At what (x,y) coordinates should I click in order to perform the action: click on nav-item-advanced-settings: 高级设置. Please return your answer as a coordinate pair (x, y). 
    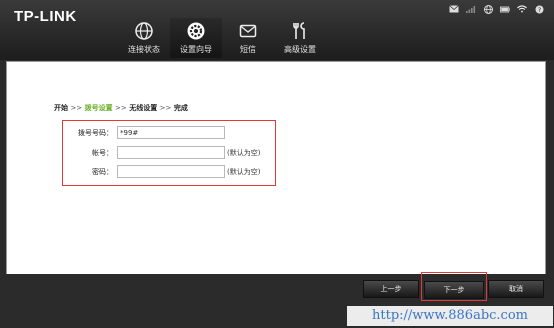
    Looking at the image, I should click on (300, 38).